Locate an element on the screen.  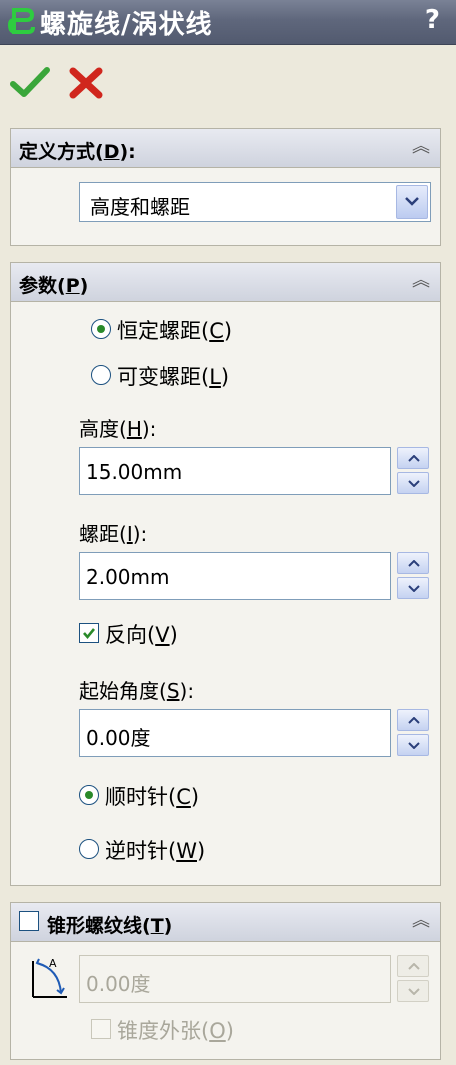
variable-pitch-label: 可变螺距( is located at coordinates (163, 377).